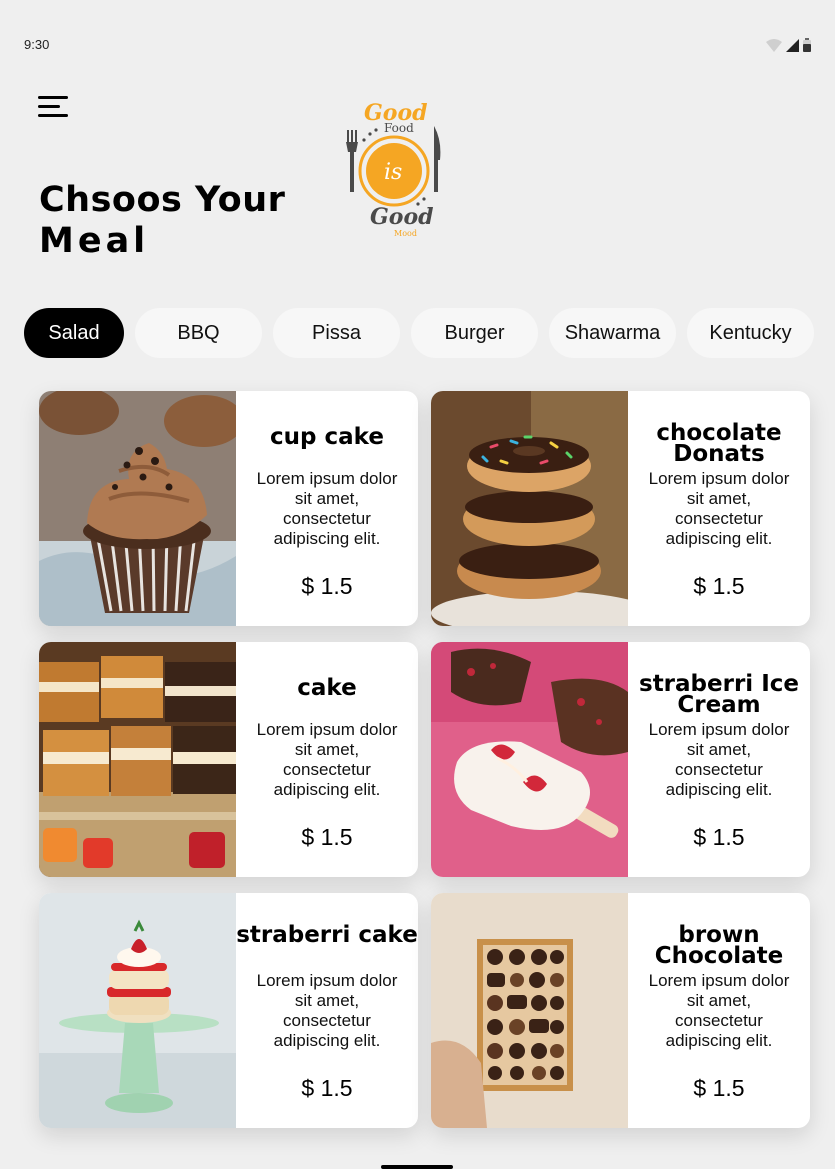 This screenshot has height=1169, width=835. What do you see at coordinates (774, 45) in the screenshot?
I see `wifi-icon` at bounding box center [774, 45].